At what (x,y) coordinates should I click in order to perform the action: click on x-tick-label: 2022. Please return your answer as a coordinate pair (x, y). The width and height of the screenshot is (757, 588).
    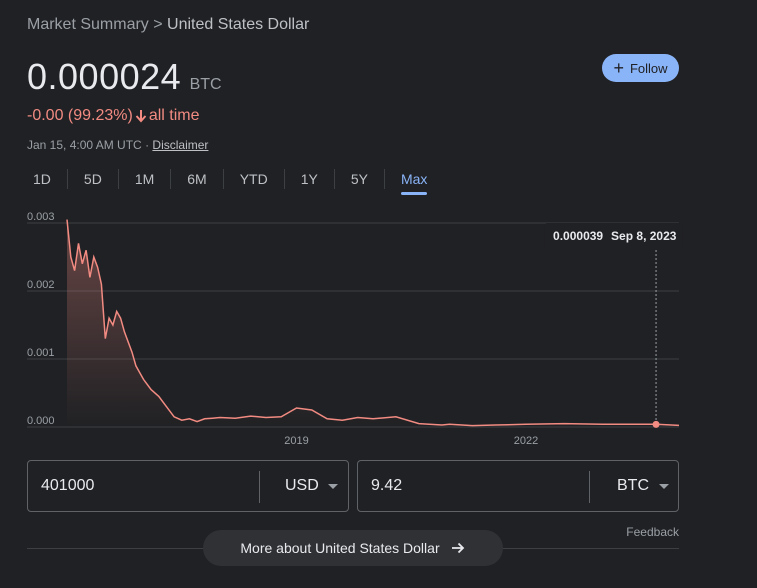
    Looking at the image, I should click on (526, 441).